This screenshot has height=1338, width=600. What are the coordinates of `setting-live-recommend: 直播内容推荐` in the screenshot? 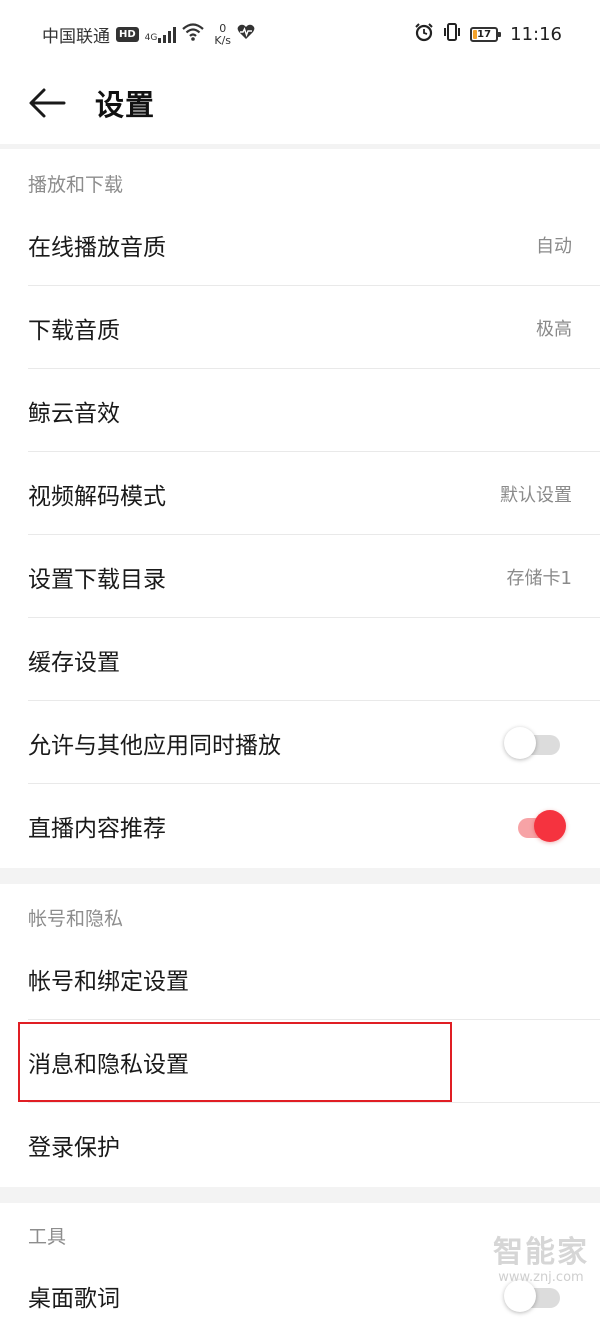 It's located at (300, 825).